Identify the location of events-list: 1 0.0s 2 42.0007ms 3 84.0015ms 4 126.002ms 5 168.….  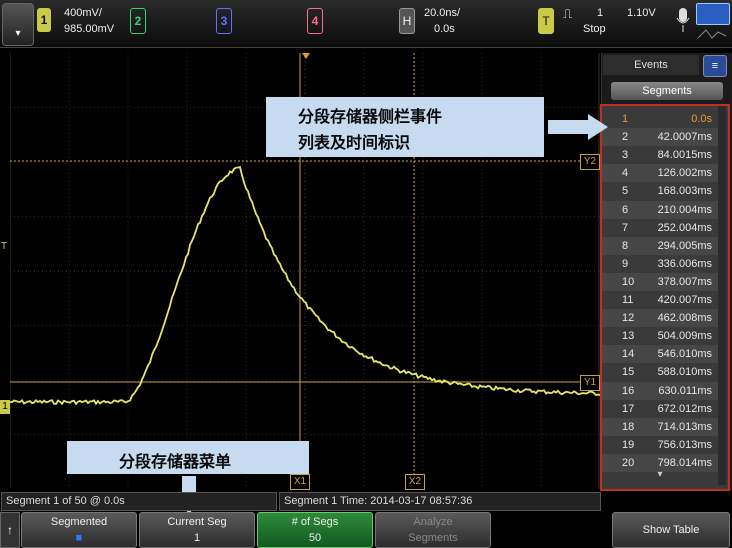
(665, 297).